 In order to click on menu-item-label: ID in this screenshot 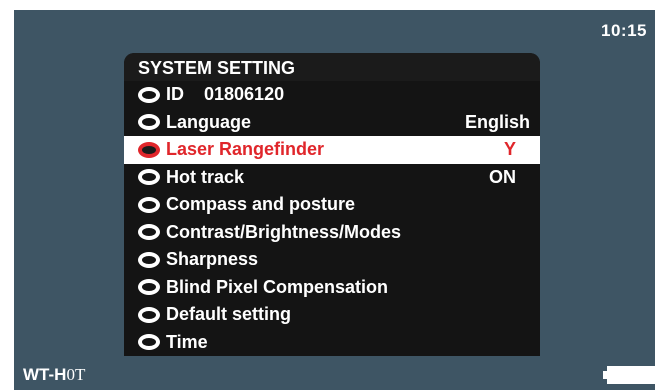, I will do `click(175, 94)`.